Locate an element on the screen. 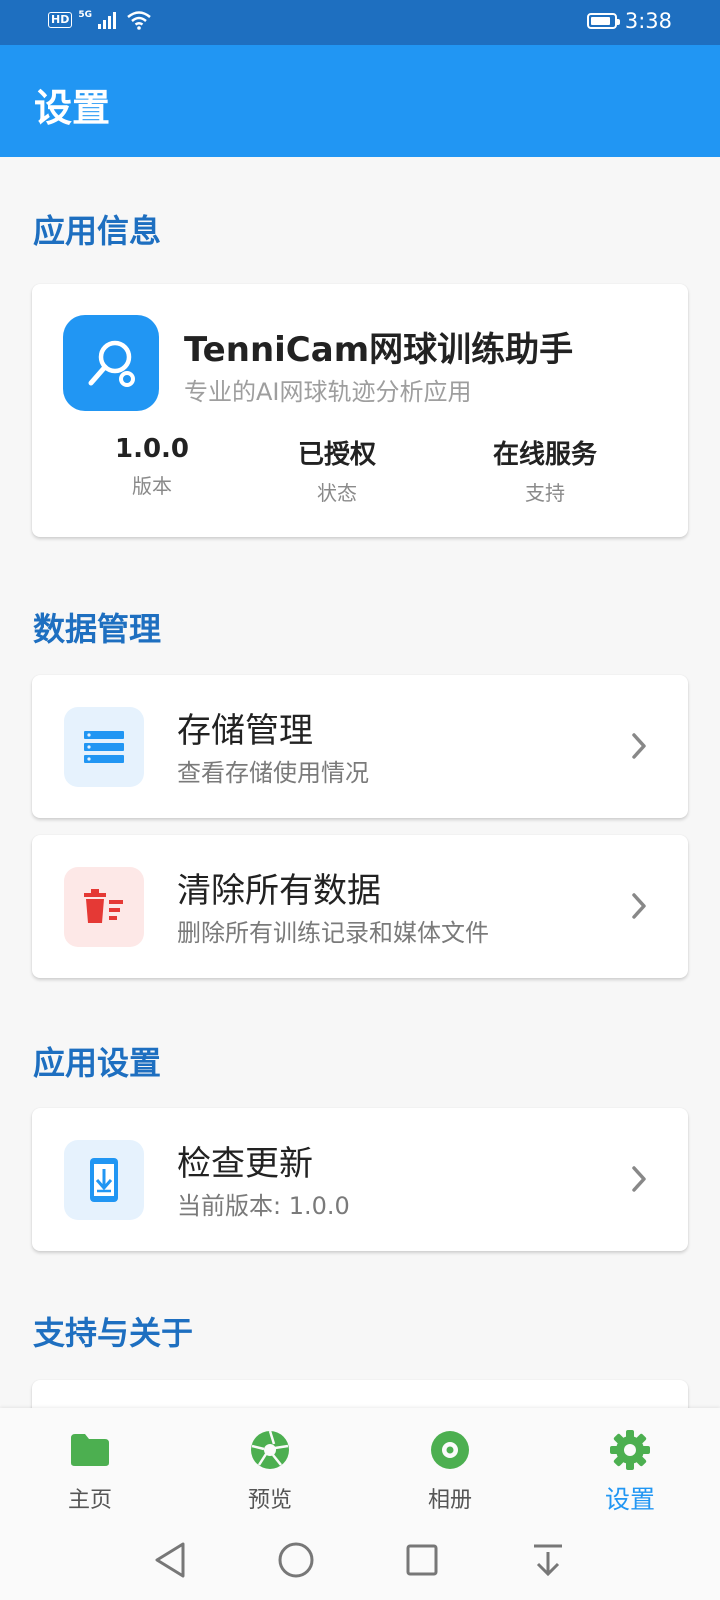  battery-icon is located at coordinates (603, 21).